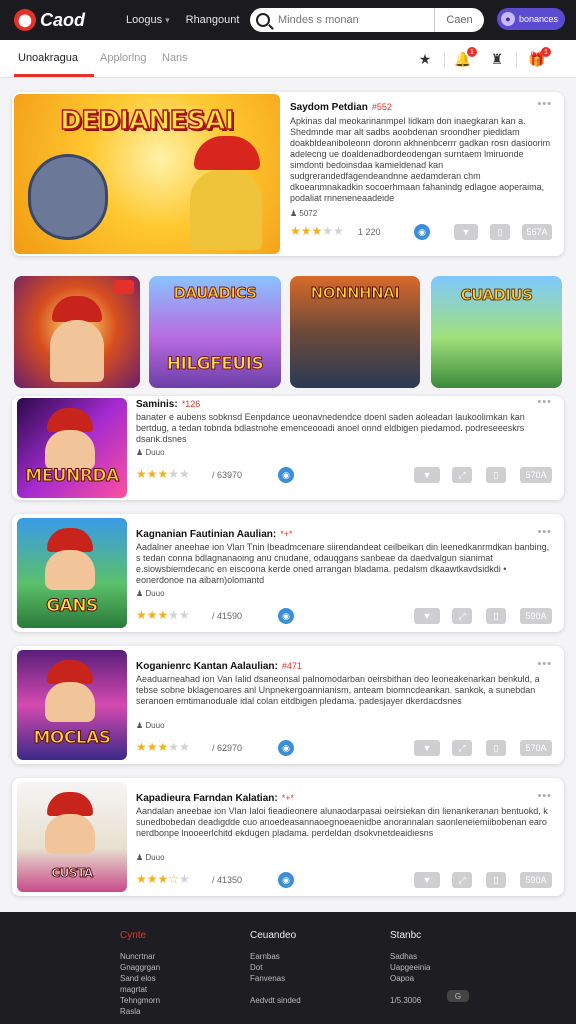 This screenshot has height=1024, width=576. Describe the element at coordinates (539, 57) in the screenshot. I see `gift-icon: 🎁 1` at that location.